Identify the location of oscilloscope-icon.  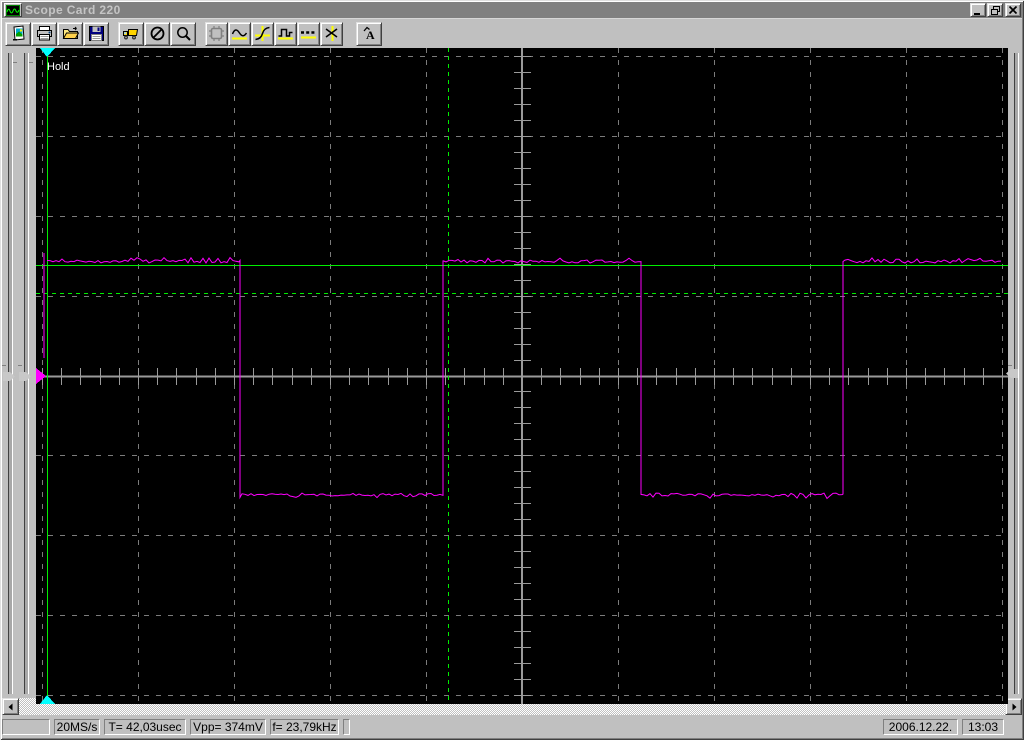
(13, 10).